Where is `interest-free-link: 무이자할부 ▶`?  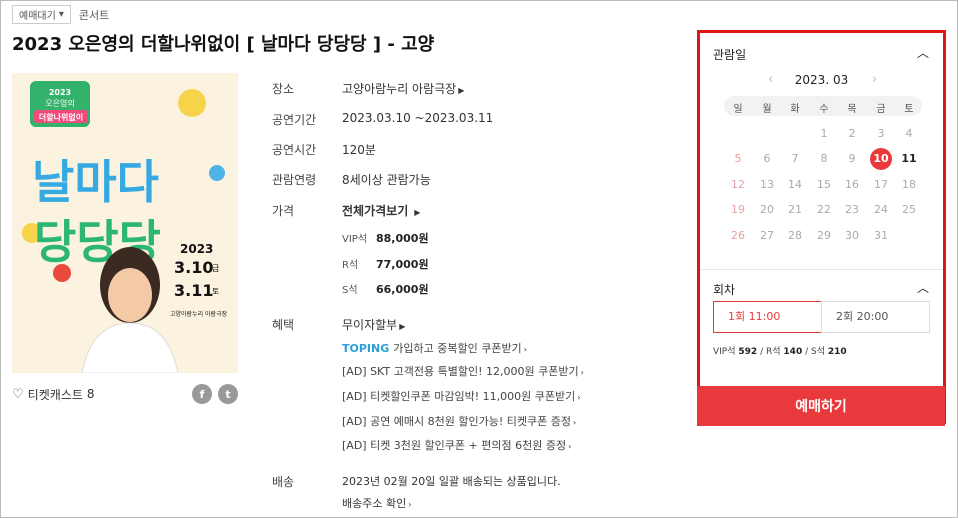
interest-free-link: 무이자할부 ▶ is located at coordinates (373, 324).